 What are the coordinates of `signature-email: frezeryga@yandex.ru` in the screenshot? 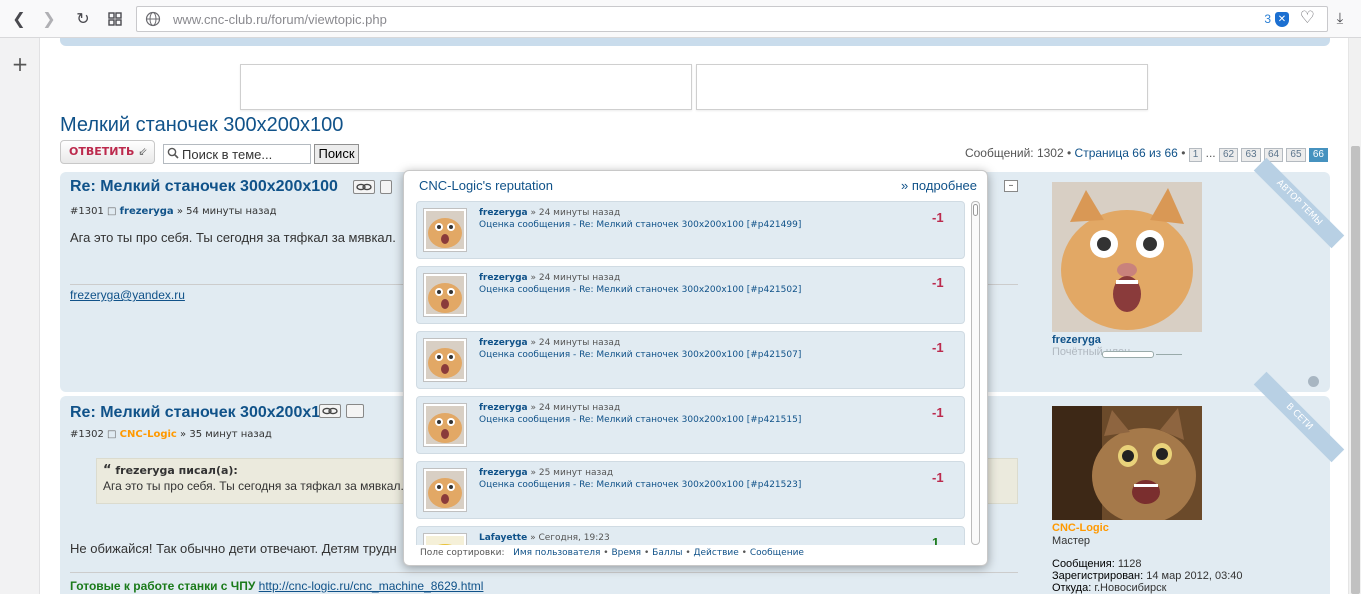 It's located at (127, 295).